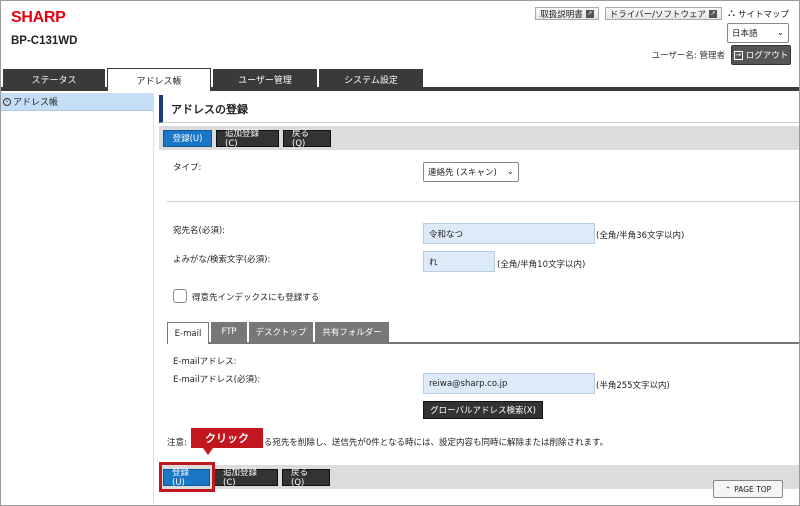  I want to click on tab-system-settings: システム設定, so click(371, 79).